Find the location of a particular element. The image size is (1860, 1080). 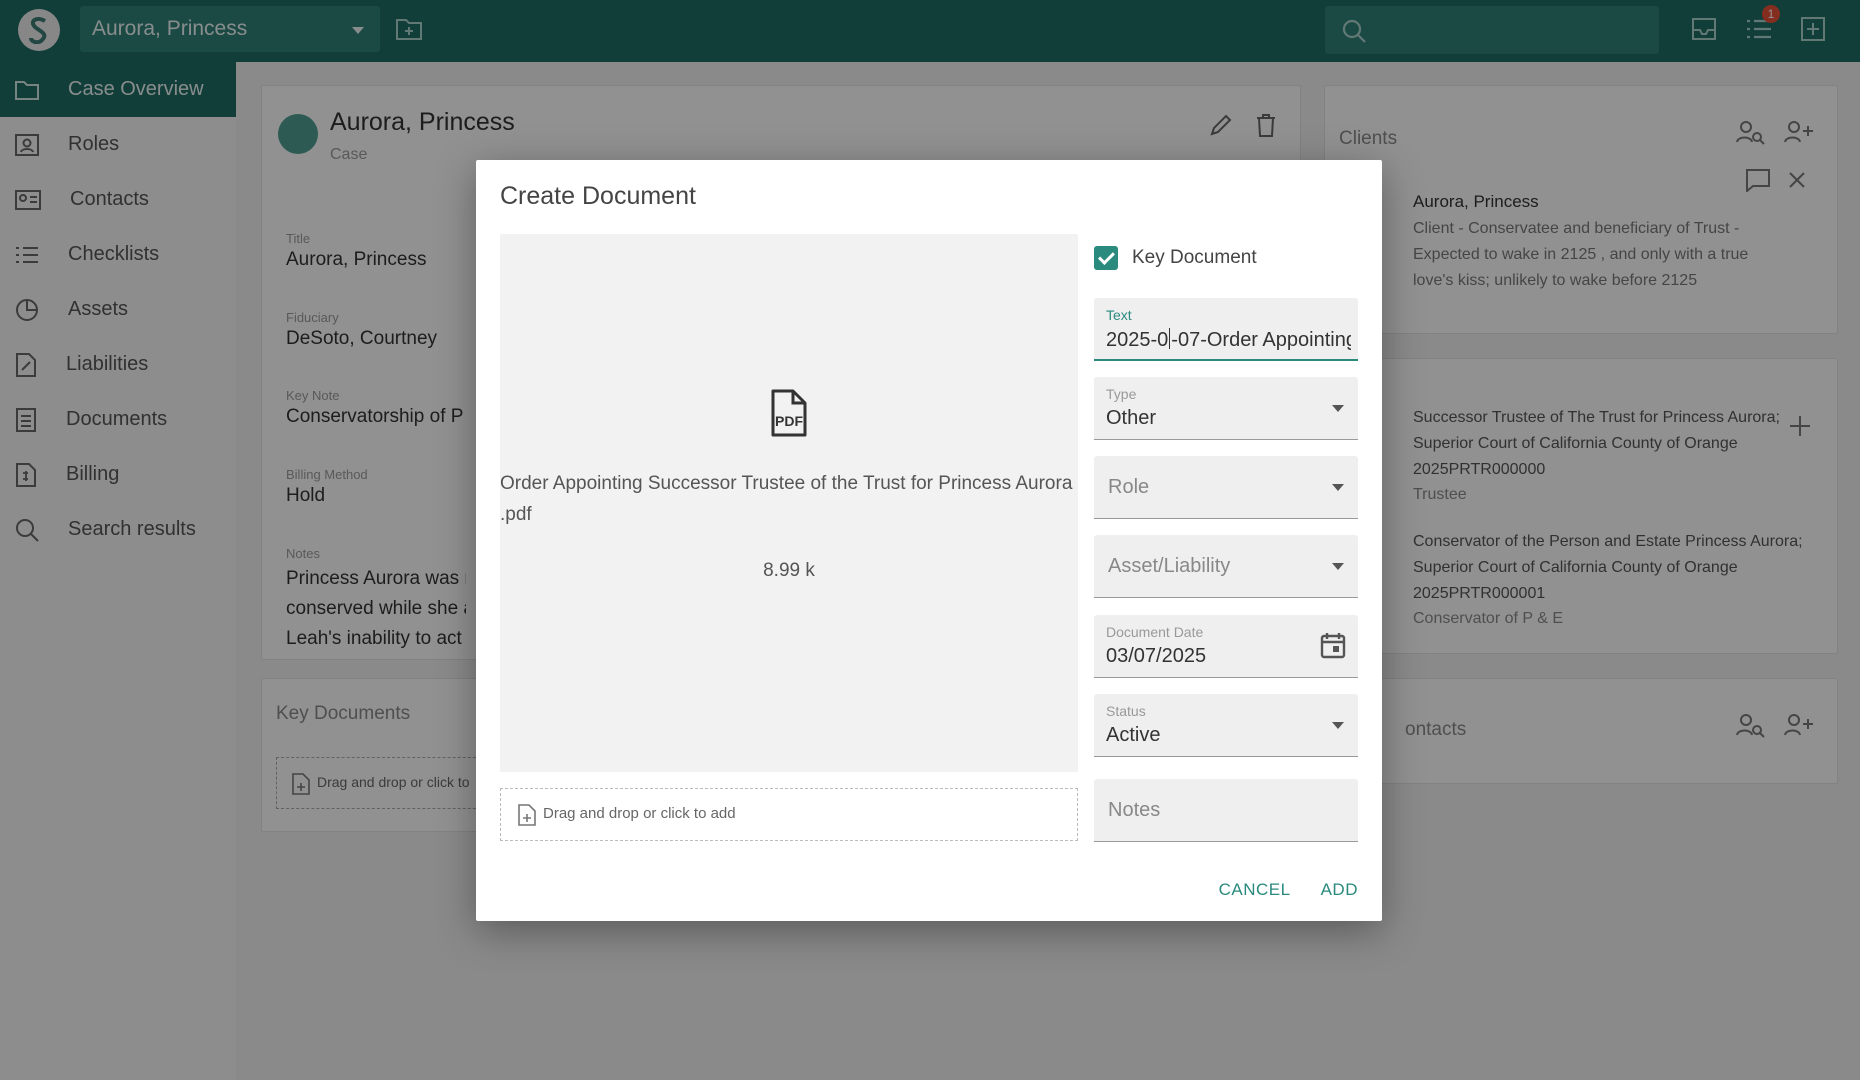

type-value: Other is located at coordinates (1131, 418).